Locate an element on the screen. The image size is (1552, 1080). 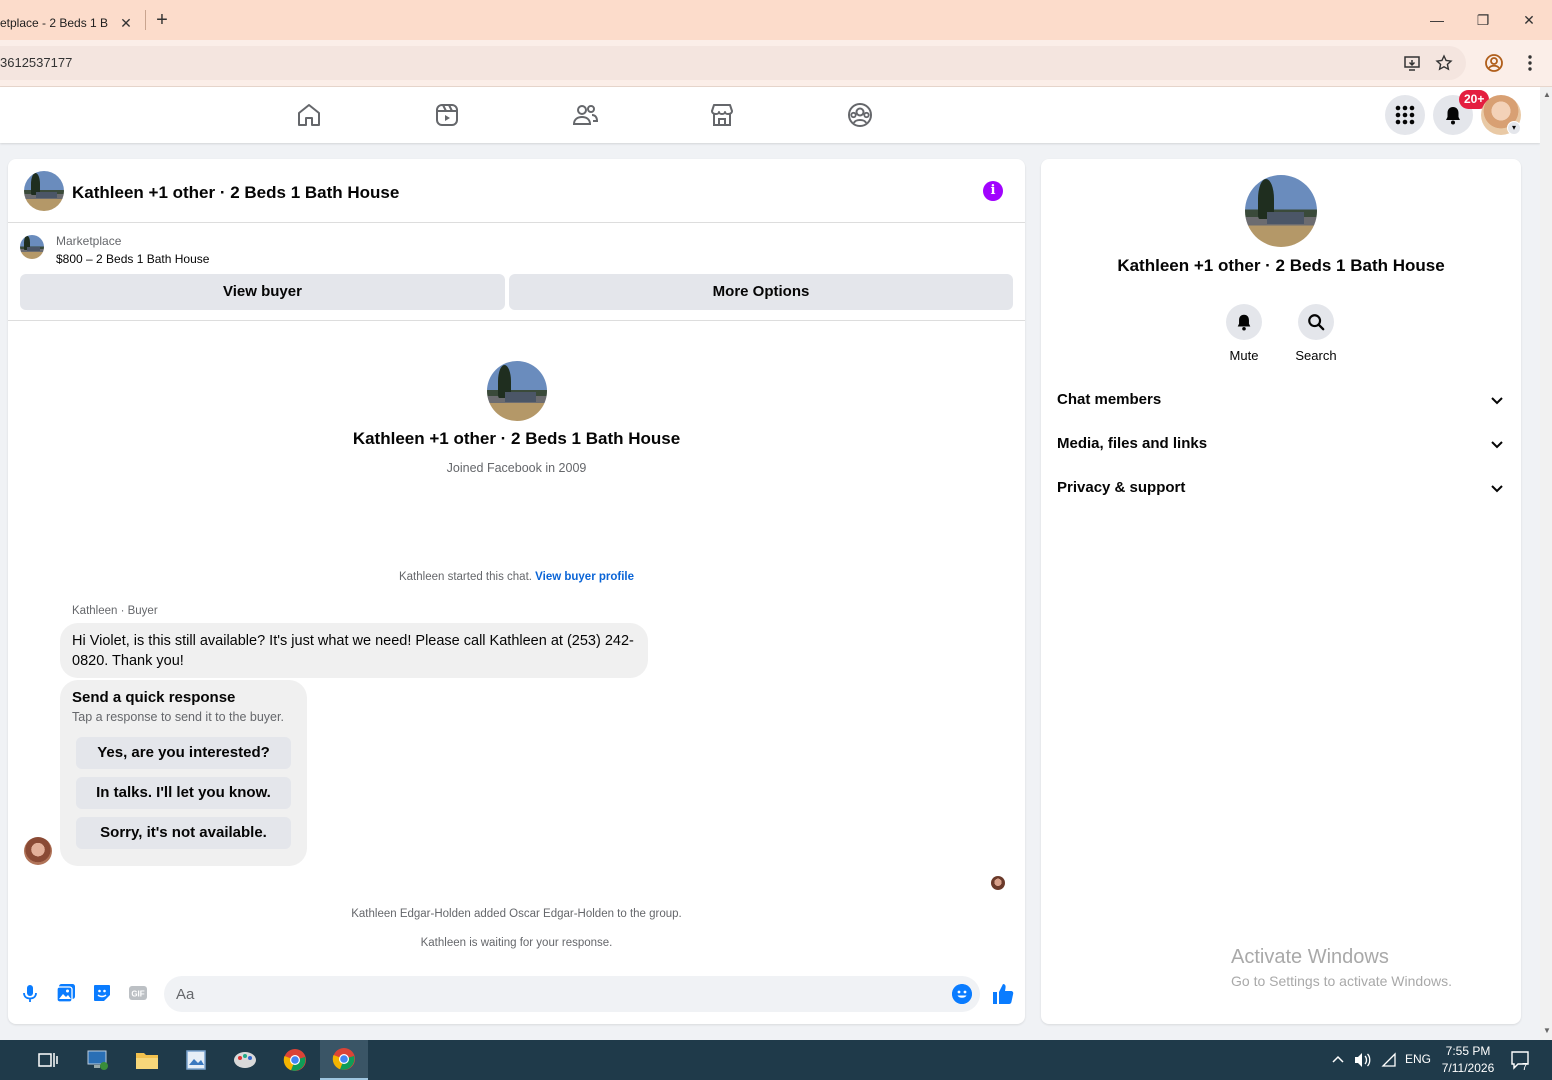
search-action: Search is located at coordinates (1316, 333).